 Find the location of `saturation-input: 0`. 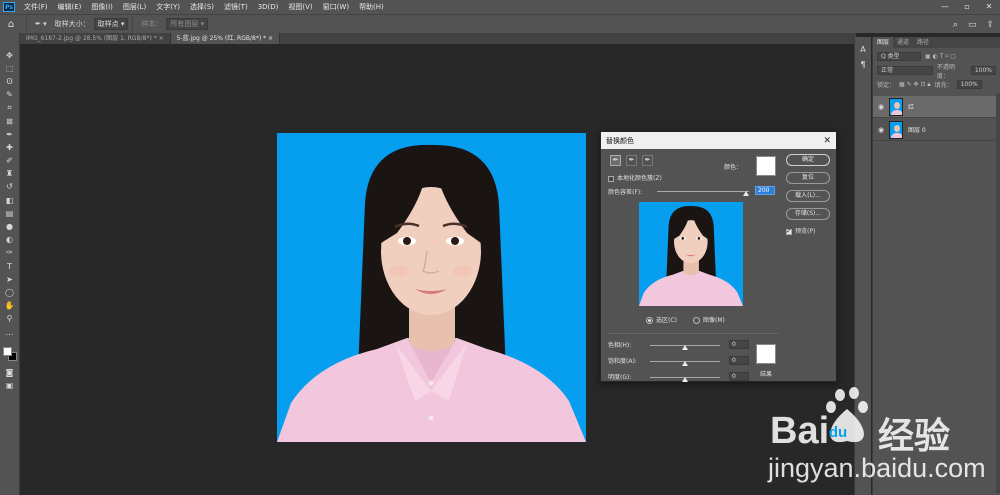

saturation-input: 0 is located at coordinates (739, 360).